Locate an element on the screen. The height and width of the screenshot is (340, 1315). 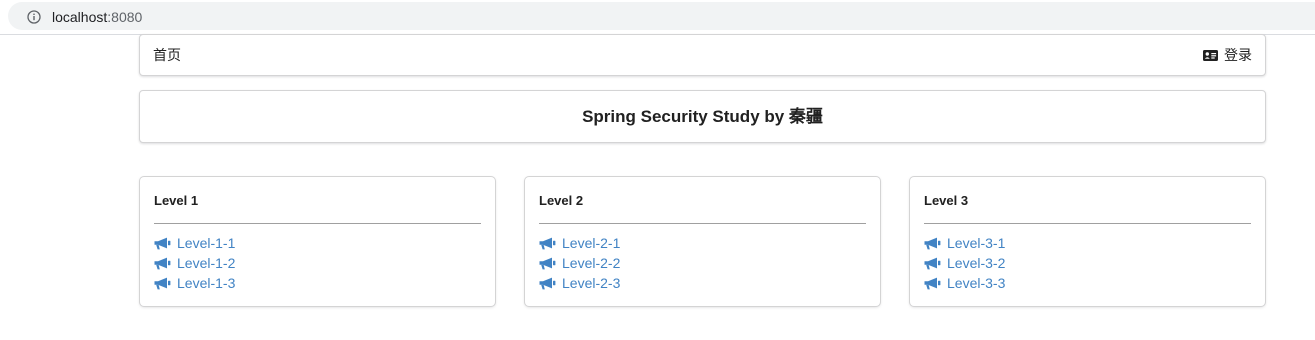
level-3-1-link: Level-3-1 is located at coordinates (964, 243).